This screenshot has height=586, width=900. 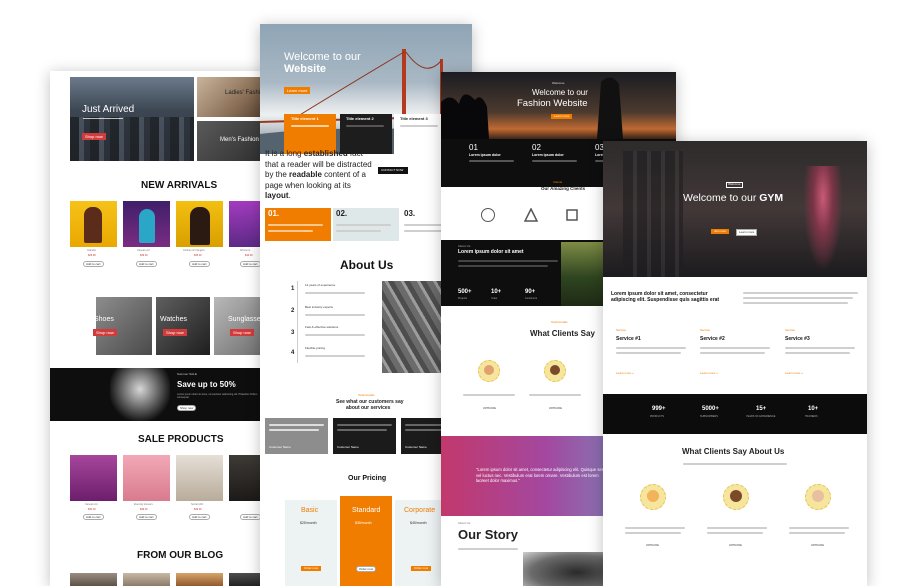 What do you see at coordinates (562, 116) in the screenshot?
I see `fashion-hero-button: Learn more` at bounding box center [562, 116].